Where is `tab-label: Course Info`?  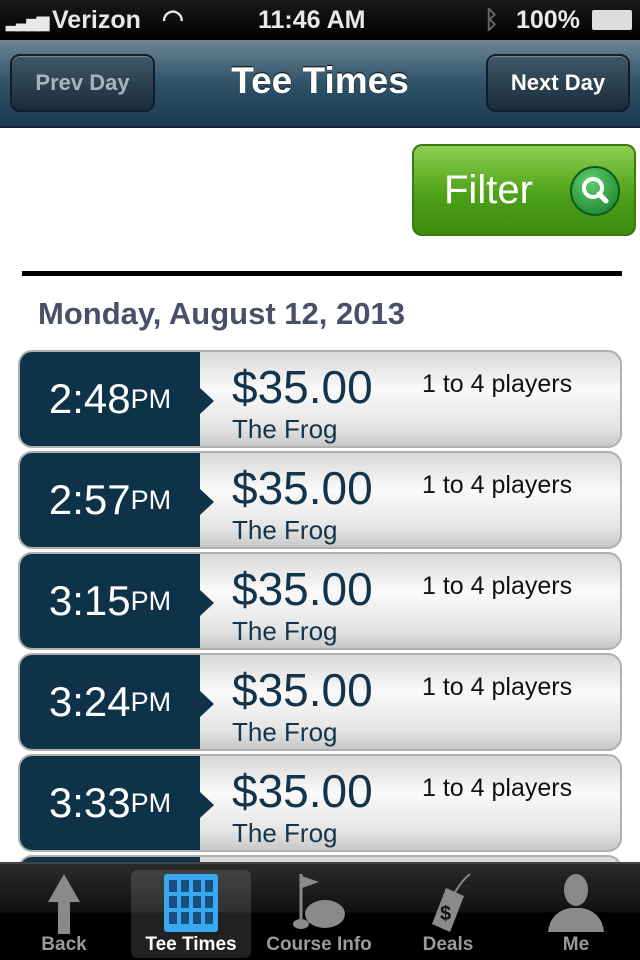 tab-label: Course Info is located at coordinates (319, 944).